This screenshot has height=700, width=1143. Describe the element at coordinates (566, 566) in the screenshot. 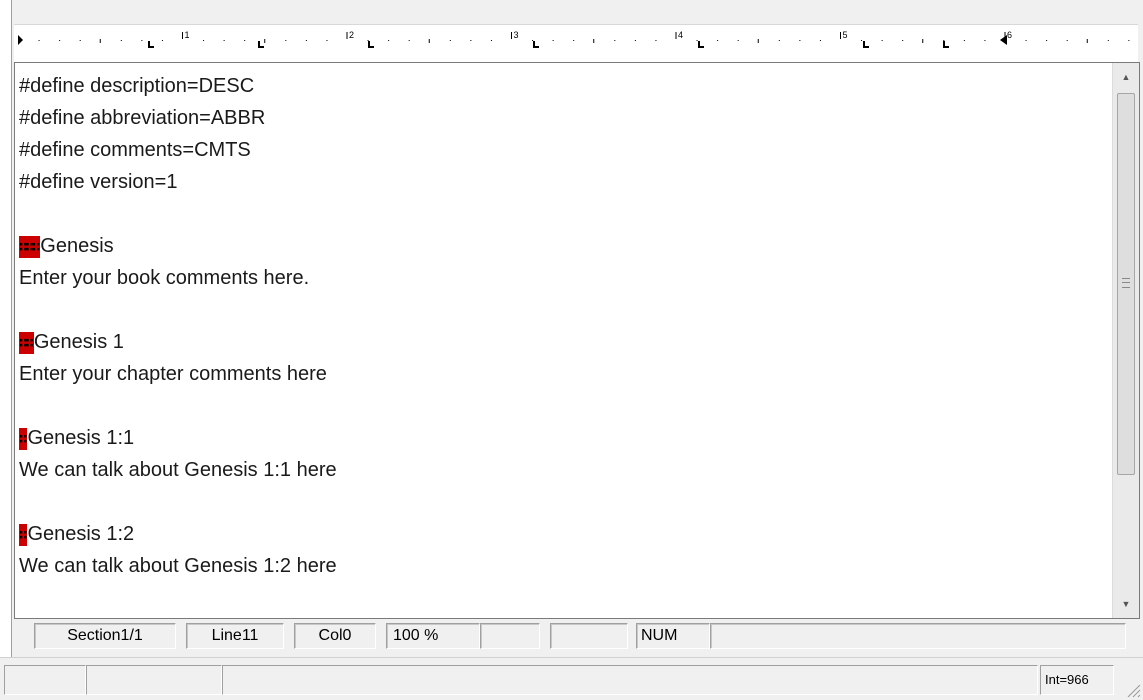

I see `document-line: We can talk about Genesis 1:2 here` at that location.